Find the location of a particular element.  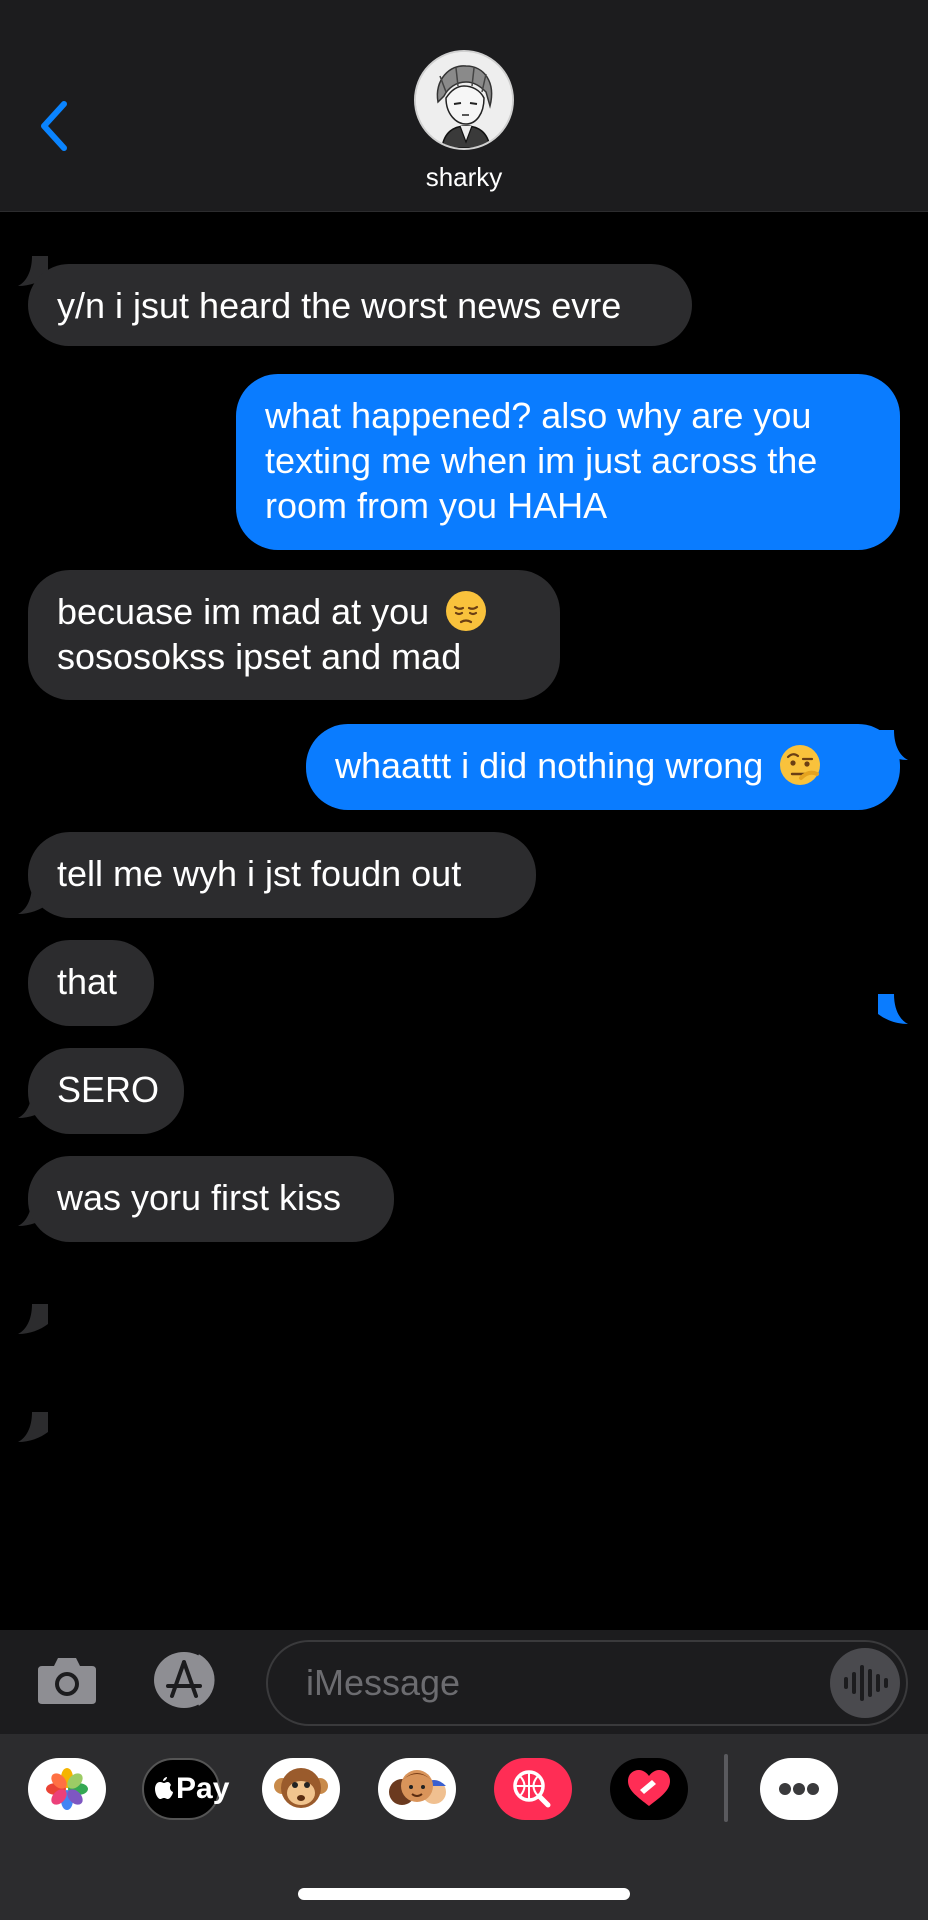

drawer-divider is located at coordinates (726, 1788).